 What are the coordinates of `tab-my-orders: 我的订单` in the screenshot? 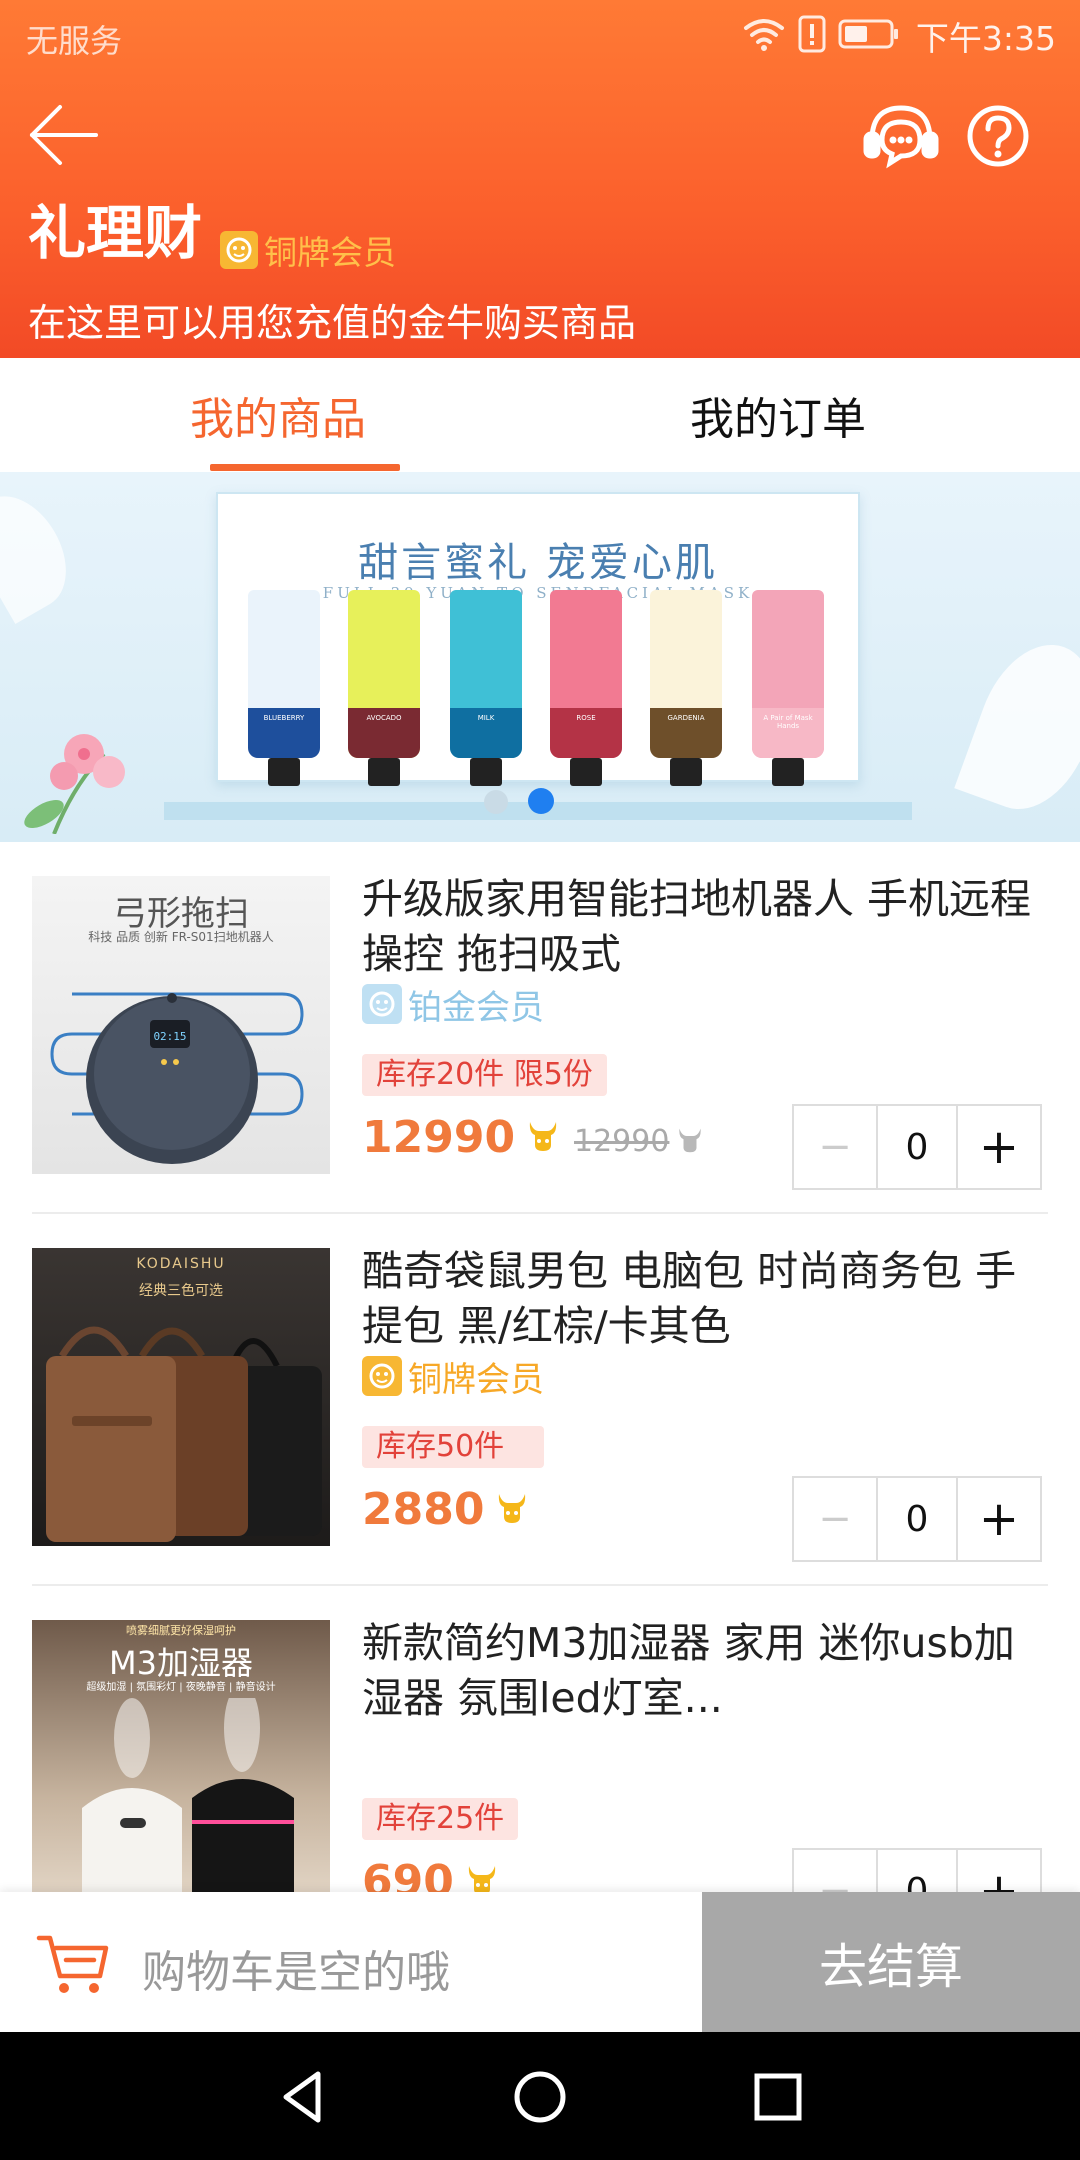 It's located at (778, 415).